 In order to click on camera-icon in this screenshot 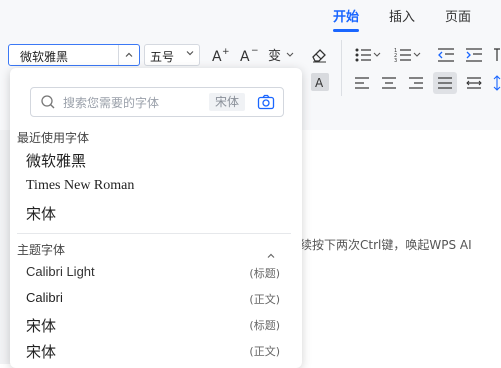, I will do `click(266, 104)`.